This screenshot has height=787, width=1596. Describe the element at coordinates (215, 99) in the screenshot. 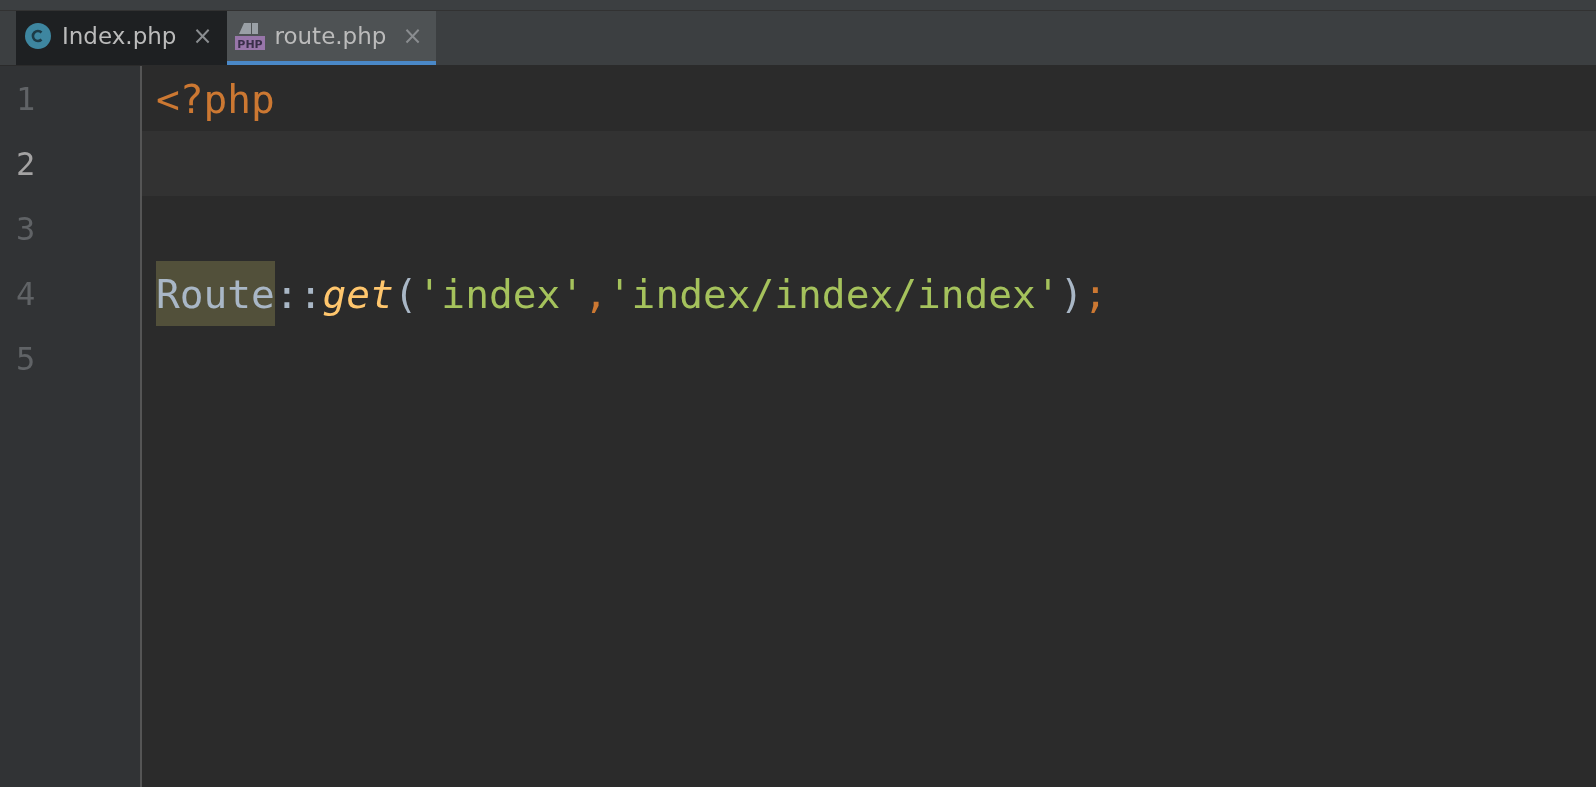

I see `code-text: <?php` at that location.